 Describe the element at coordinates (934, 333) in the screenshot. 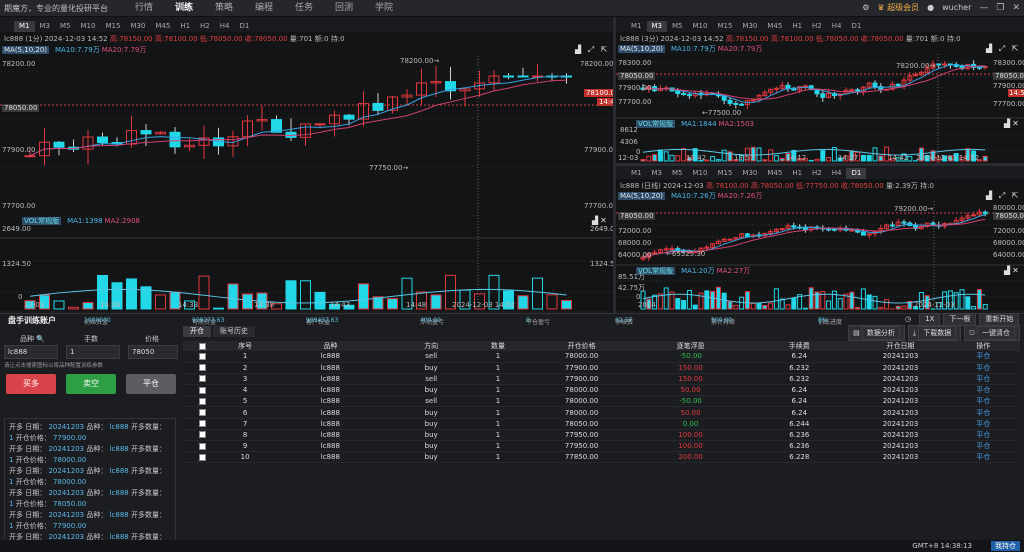

I see `download-data-button: ⤓ 下载数据` at that location.